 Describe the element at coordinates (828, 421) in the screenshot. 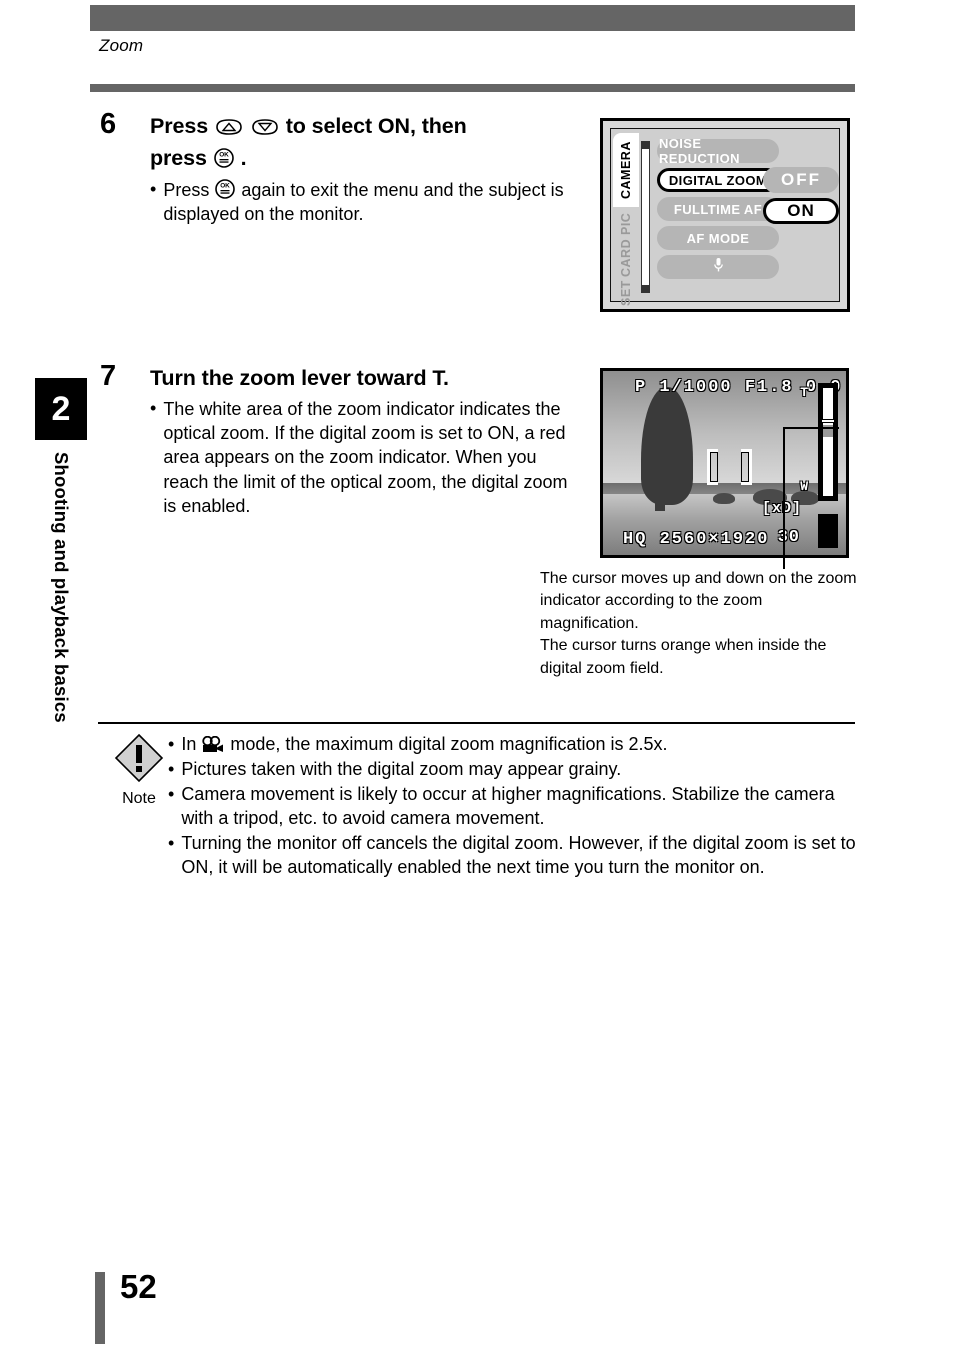

I see `zoom-indicator-cursor` at that location.